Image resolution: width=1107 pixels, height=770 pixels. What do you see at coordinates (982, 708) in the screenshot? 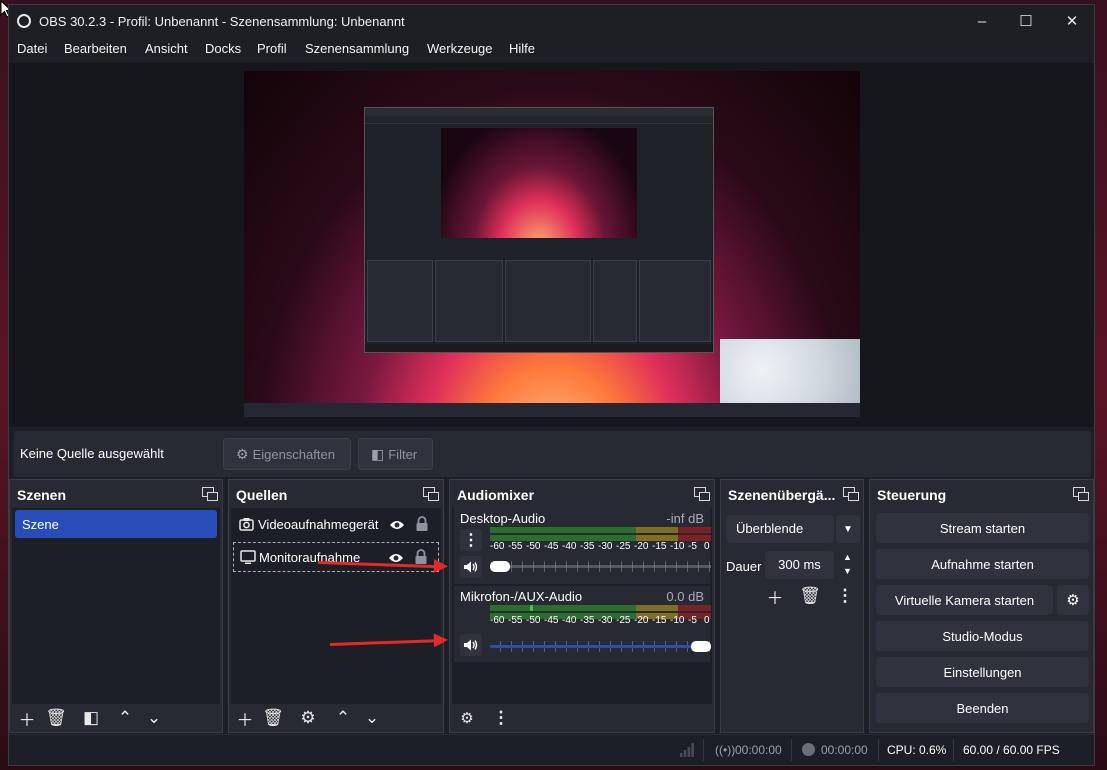
I see `exit-button: Beenden` at bounding box center [982, 708].